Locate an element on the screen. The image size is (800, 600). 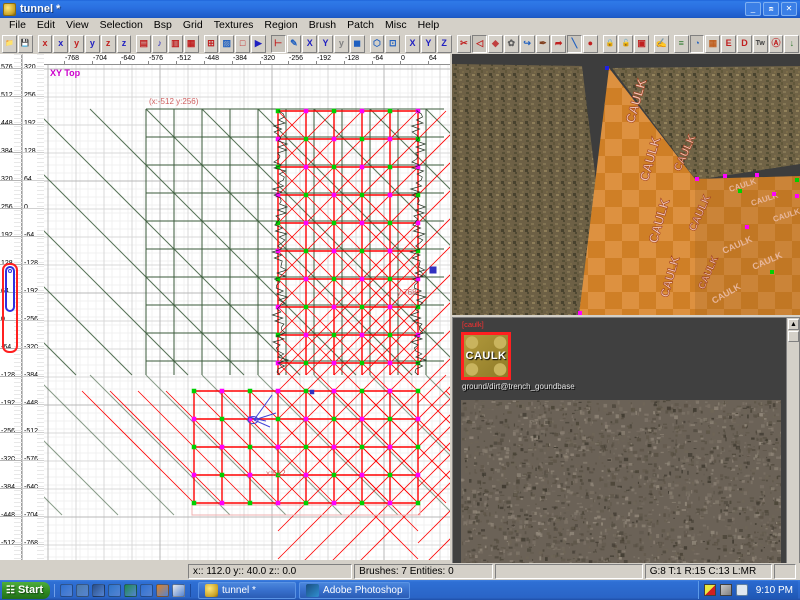
view-xy-button: X is located at coordinates (412, 43).